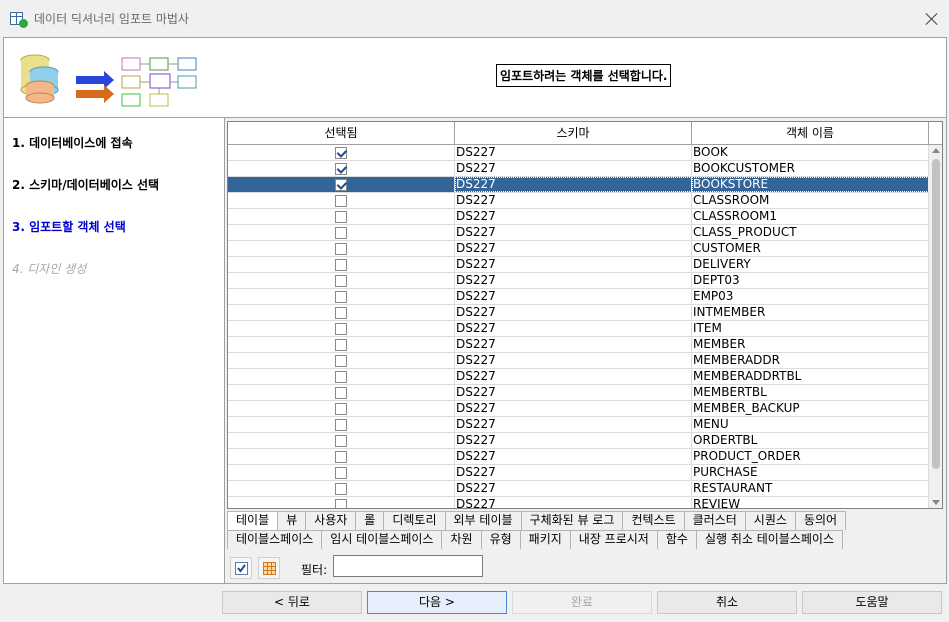 Image resolution: width=949 pixels, height=622 pixels. I want to click on tab-object-type: 테이블, so click(253, 520).